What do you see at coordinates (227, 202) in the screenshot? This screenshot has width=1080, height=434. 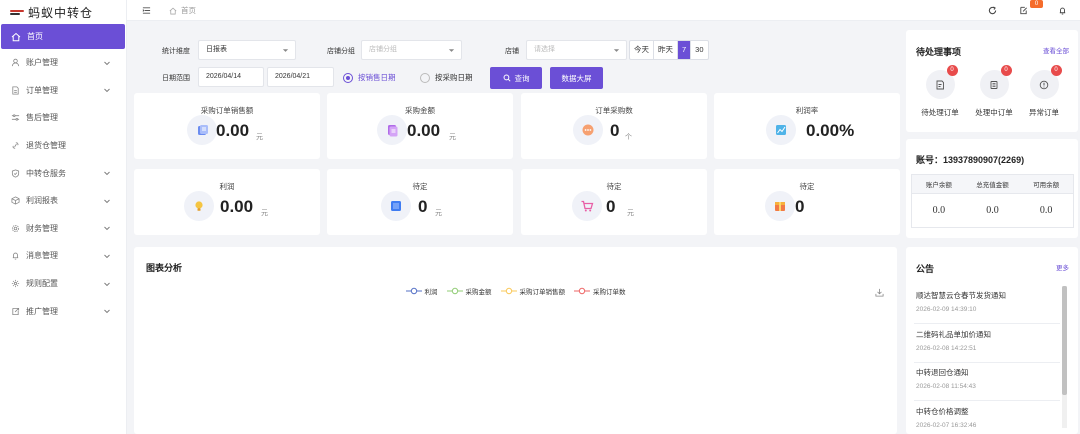 I see `stat-card: 利润 0.00 元` at bounding box center [227, 202].